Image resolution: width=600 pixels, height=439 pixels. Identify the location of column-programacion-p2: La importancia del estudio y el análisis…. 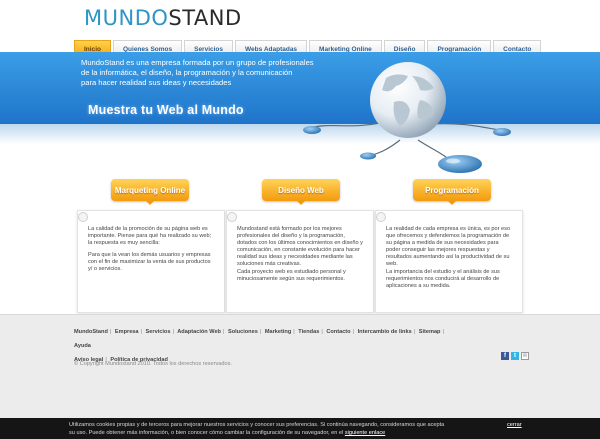
(443, 278).